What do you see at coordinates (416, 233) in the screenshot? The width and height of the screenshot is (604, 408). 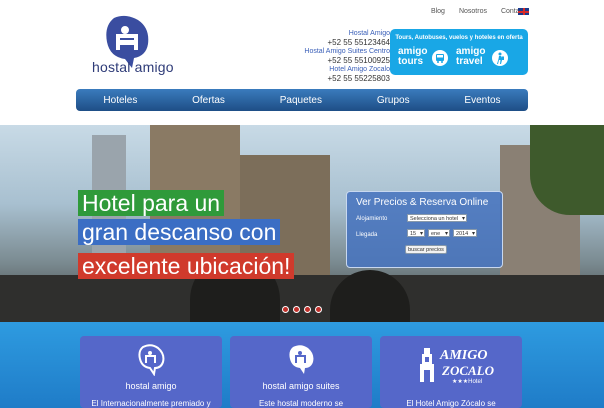 I see `day-select: 15` at bounding box center [416, 233].